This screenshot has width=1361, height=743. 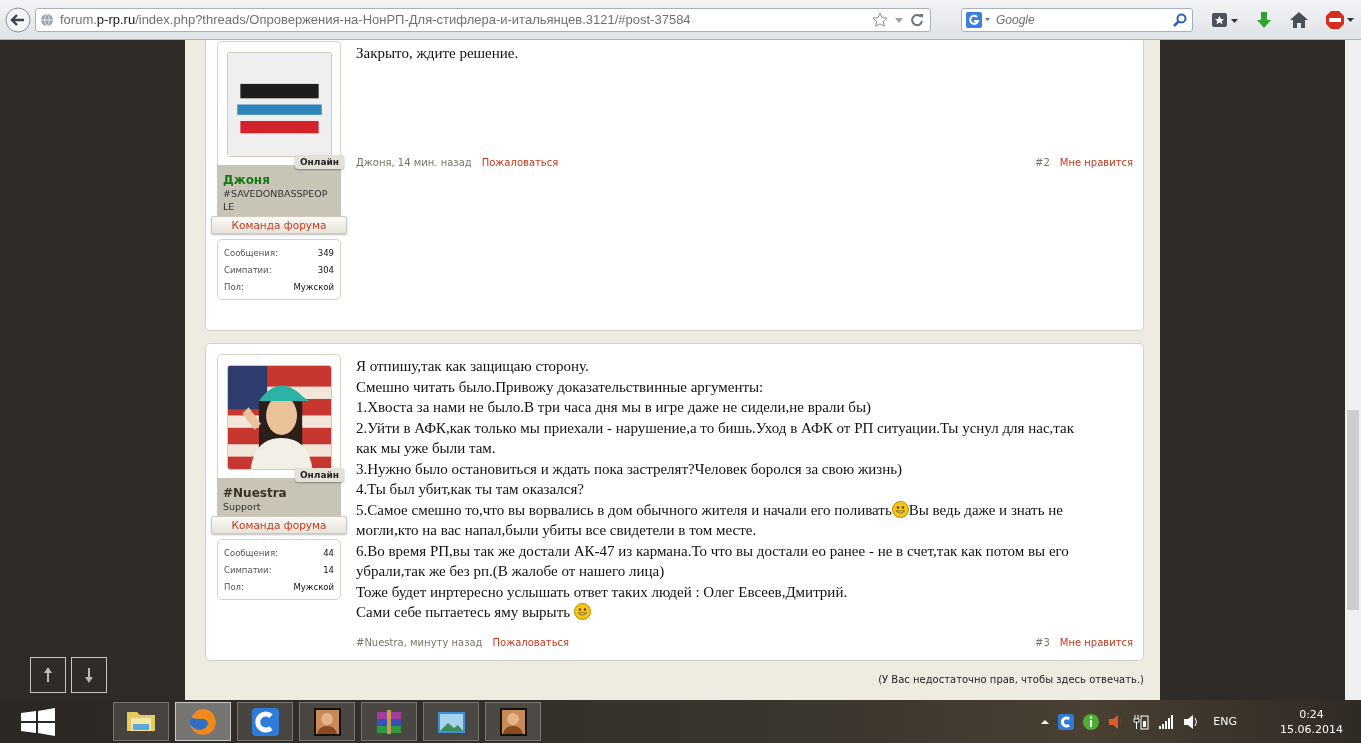 What do you see at coordinates (328, 570) in the screenshot?
I see `stat-value: 14` at bounding box center [328, 570].